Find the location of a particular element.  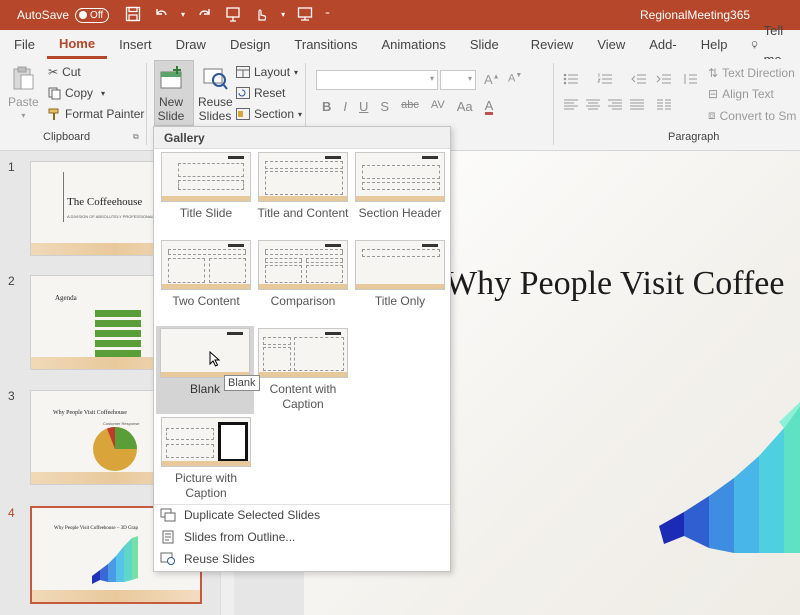

present-from-beginning-icon is located at coordinates (233, 15).